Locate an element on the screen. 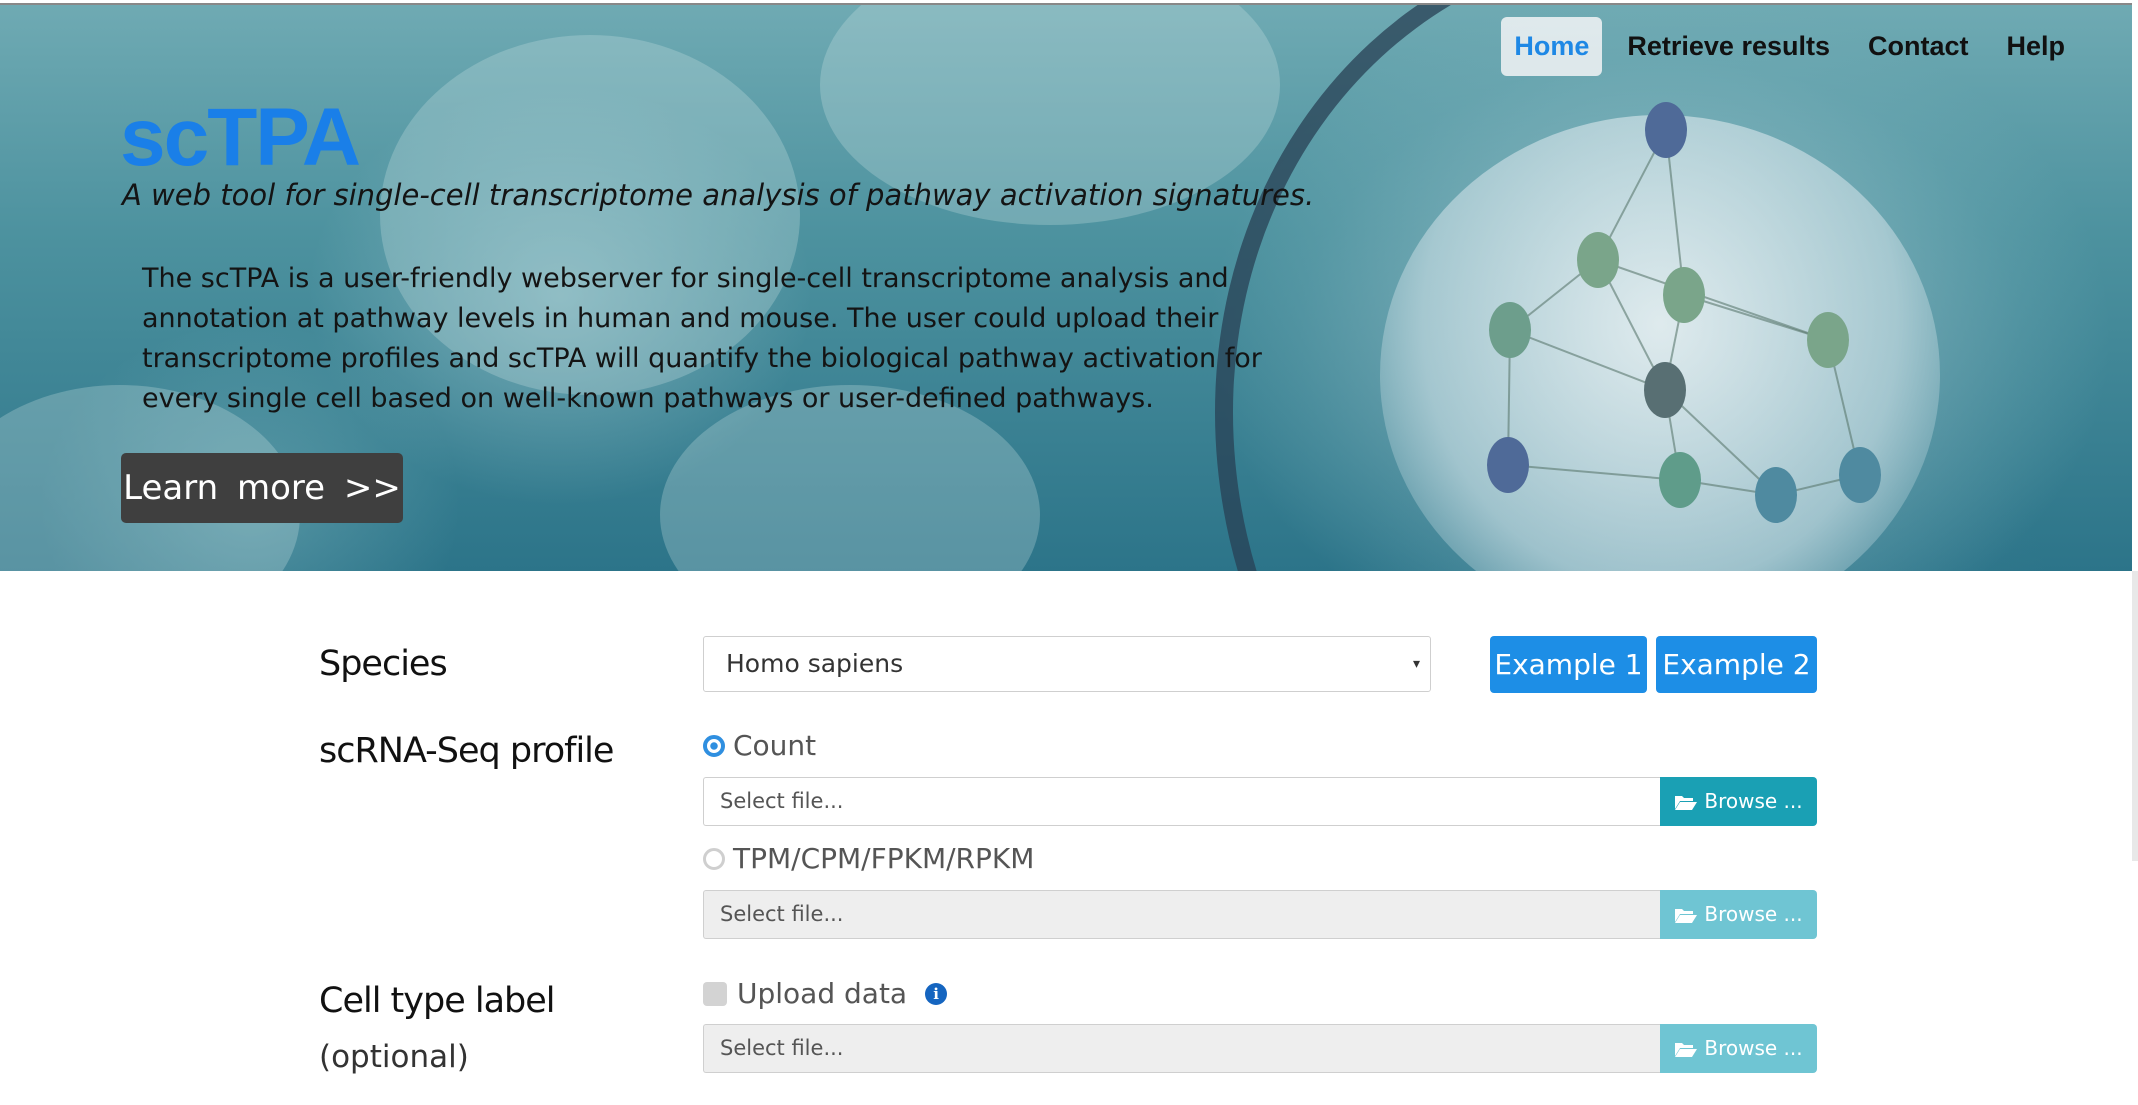  nav-contact: Contact is located at coordinates (1918, 46).